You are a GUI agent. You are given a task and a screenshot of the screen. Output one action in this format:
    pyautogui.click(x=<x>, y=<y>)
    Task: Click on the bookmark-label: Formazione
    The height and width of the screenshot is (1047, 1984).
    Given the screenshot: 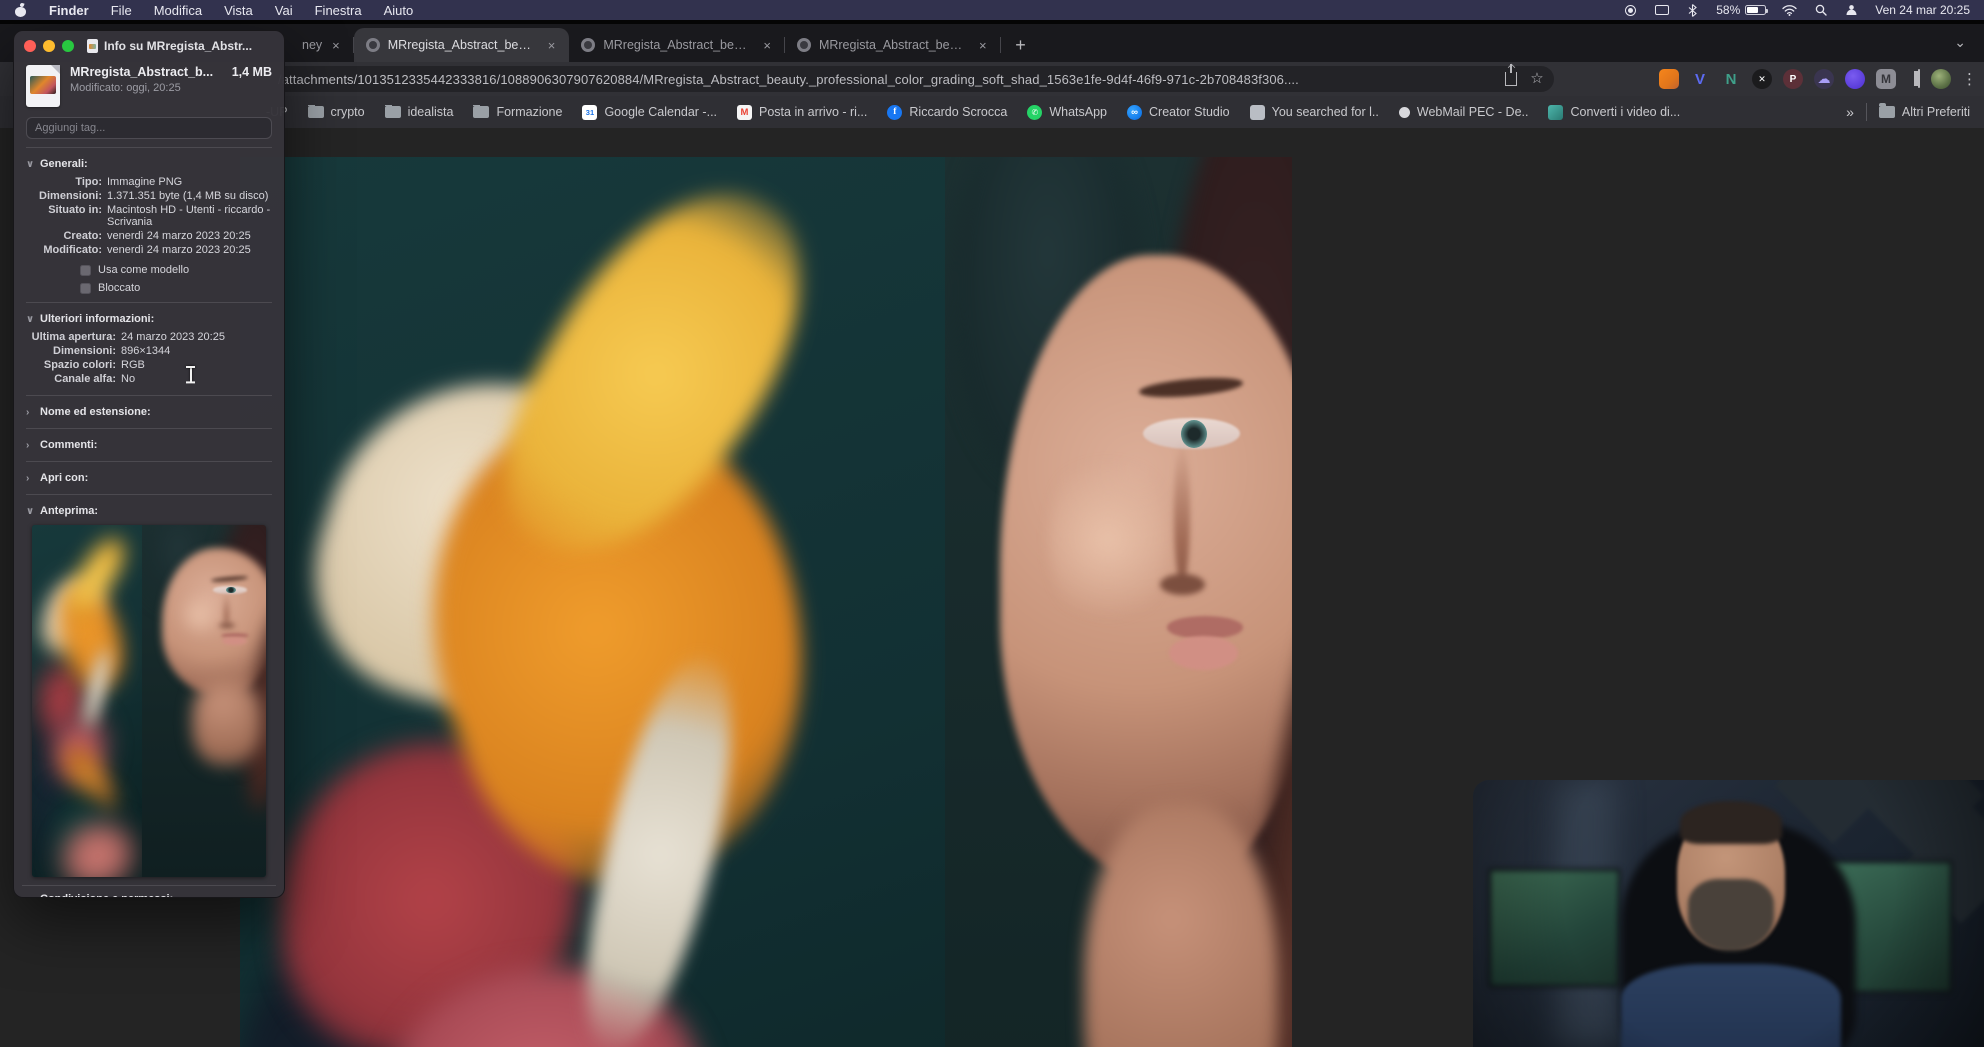 What is the action you would take?
    pyautogui.click(x=529, y=112)
    